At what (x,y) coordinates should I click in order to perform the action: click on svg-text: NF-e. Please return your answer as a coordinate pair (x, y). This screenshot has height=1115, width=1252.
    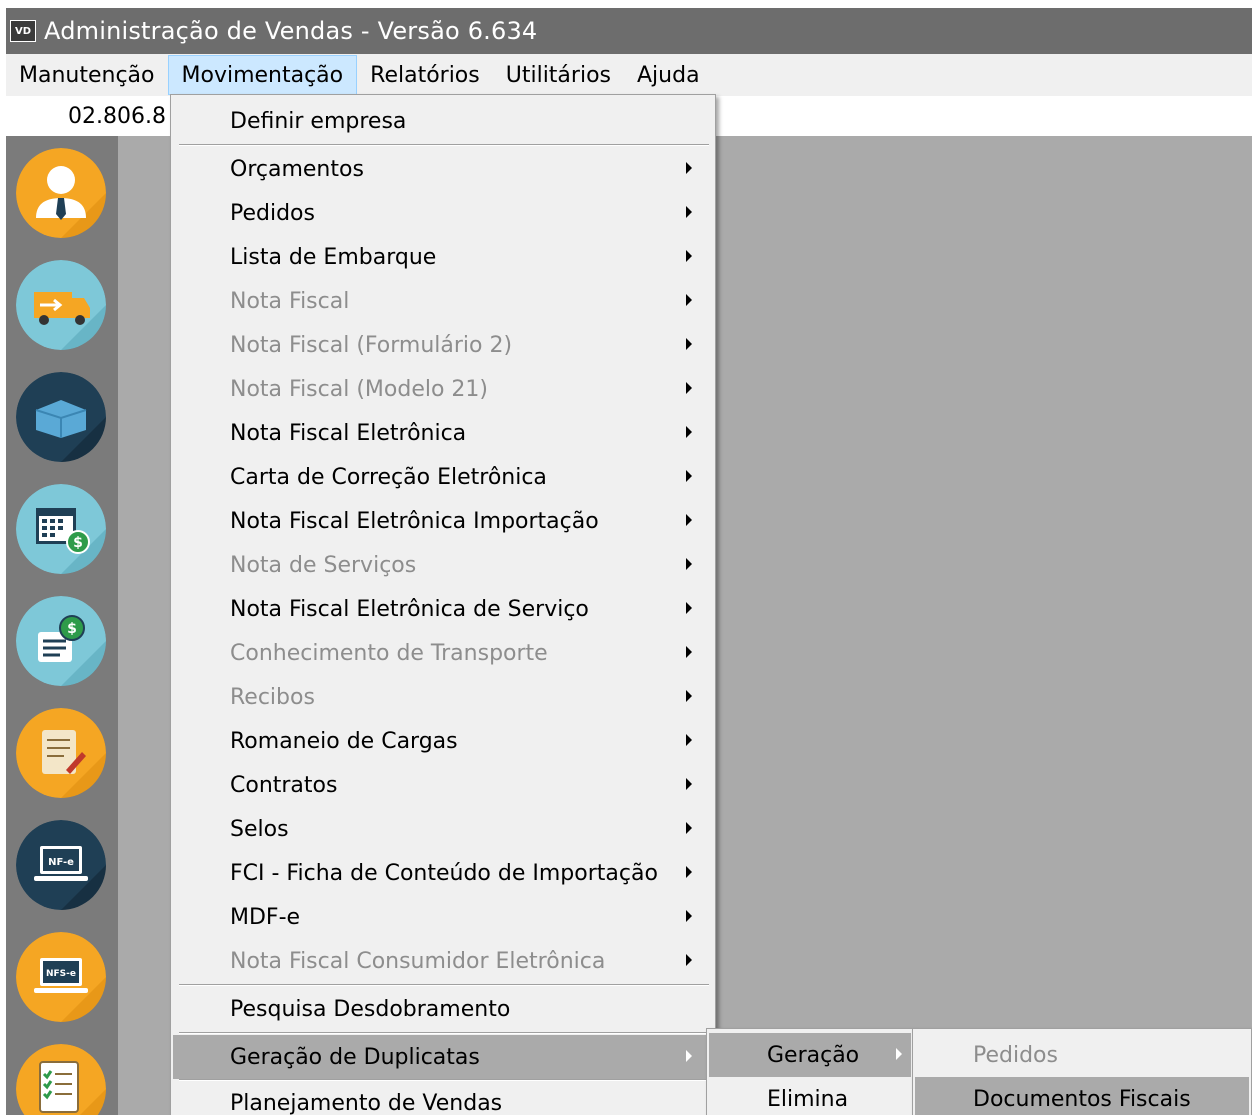
    Looking at the image, I should click on (61, 862).